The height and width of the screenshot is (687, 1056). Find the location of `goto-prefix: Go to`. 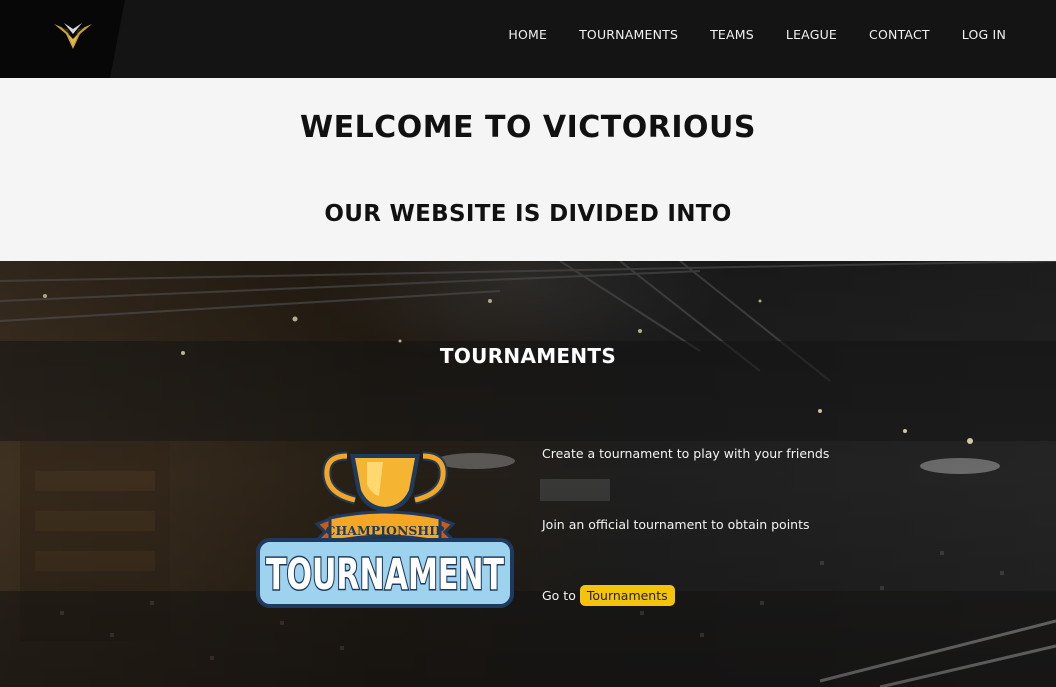

goto-prefix: Go to is located at coordinates (559, 595).